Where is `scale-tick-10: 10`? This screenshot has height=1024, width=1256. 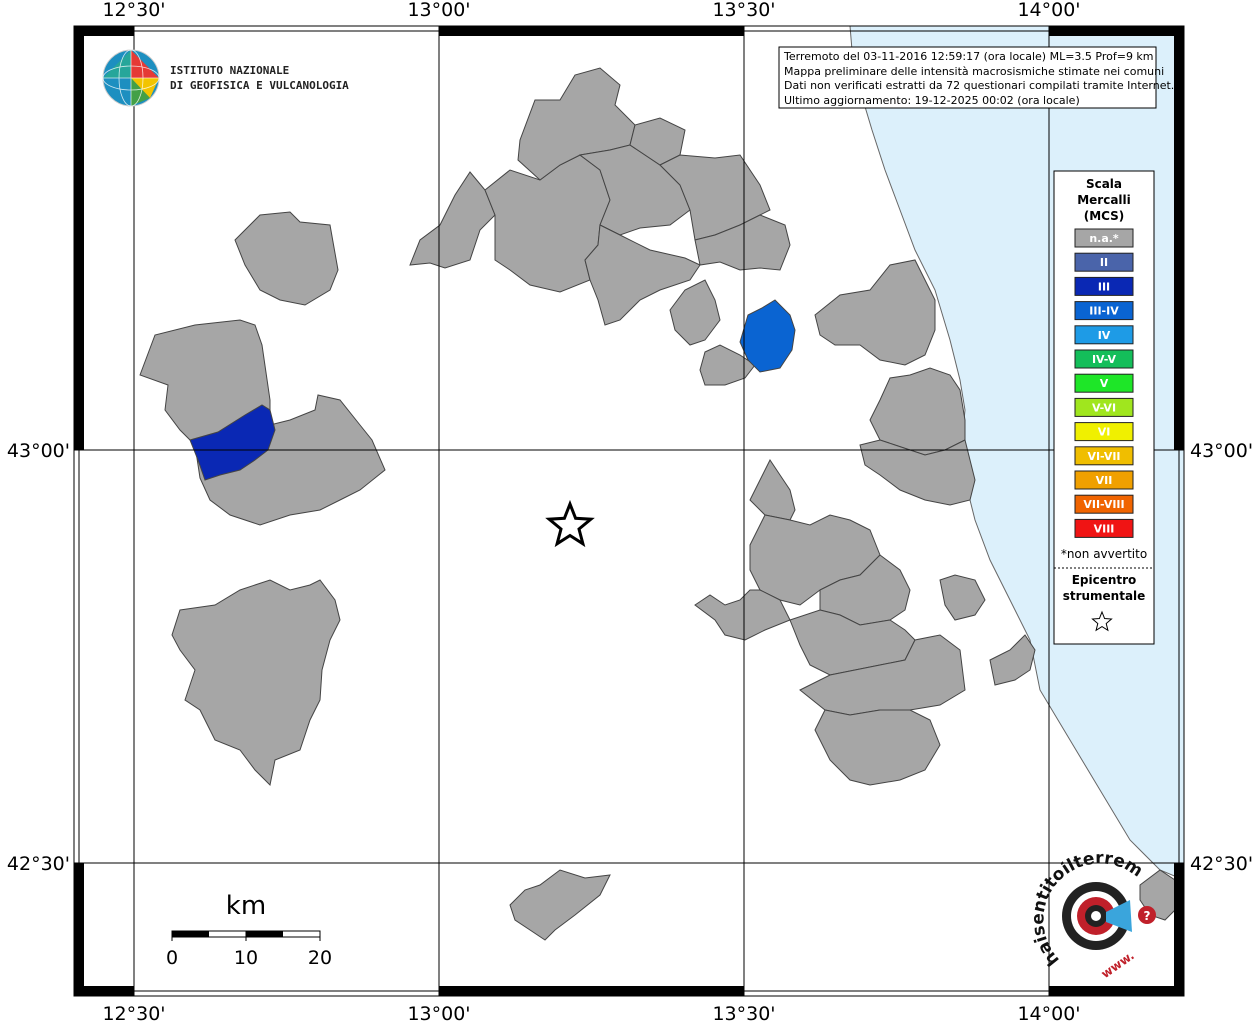
scale-tick-10: 10 is located at coordinates (246, 958).